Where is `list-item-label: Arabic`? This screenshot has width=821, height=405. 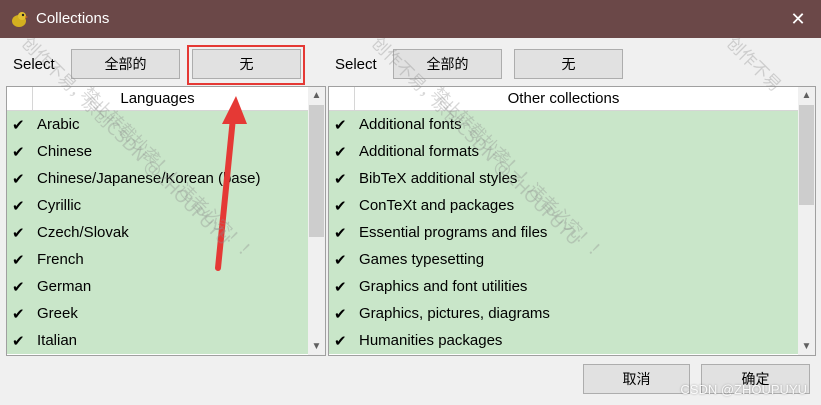
list-item-label: Arabic is located at coordinates (58, 124).